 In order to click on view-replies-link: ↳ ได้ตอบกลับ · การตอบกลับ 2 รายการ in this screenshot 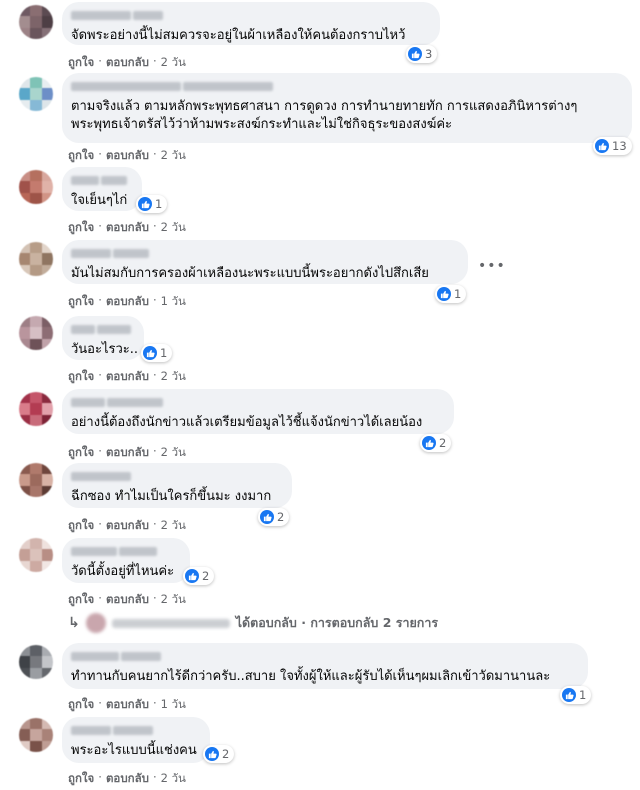, I will do `click(253, 623)`.